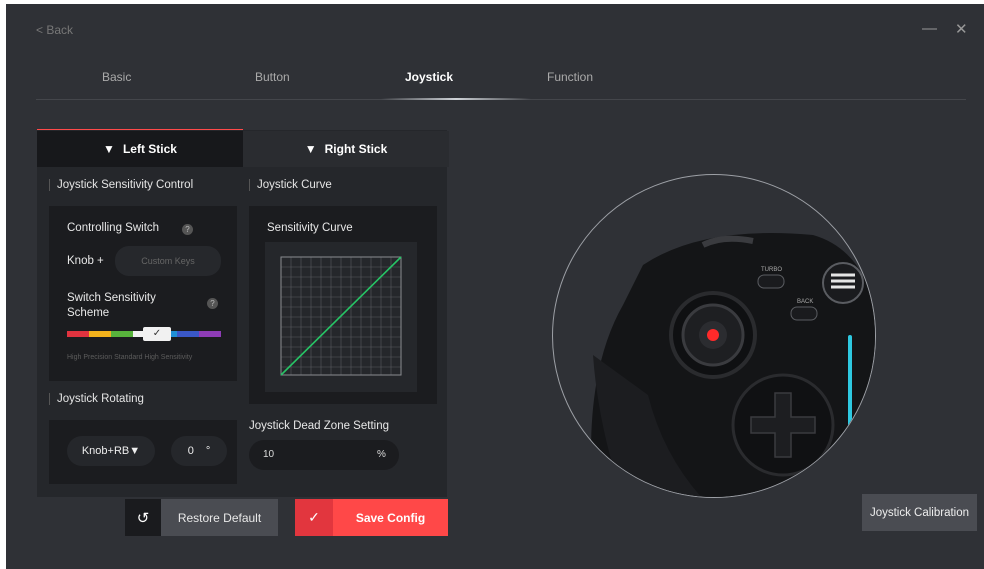 The image size is (984, 569). Describe the element at coordinates (85, 261) in the screenshot. I see `knob-label: Knob +` at that location.